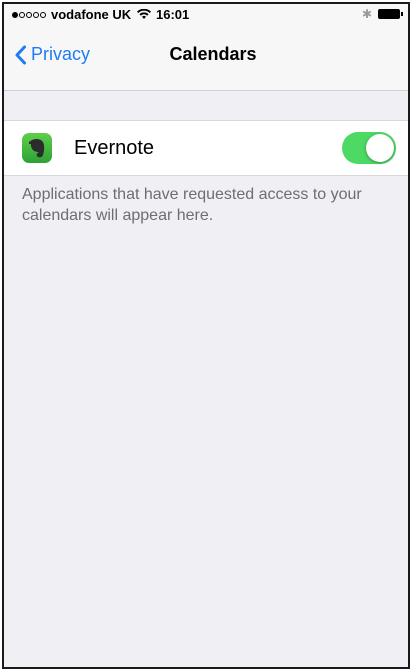 The width and height of the screenshot is (410, 669). Describe the element at coordinates (114, 148) in the screenshot. I see `app-name: Evernote` at that location.